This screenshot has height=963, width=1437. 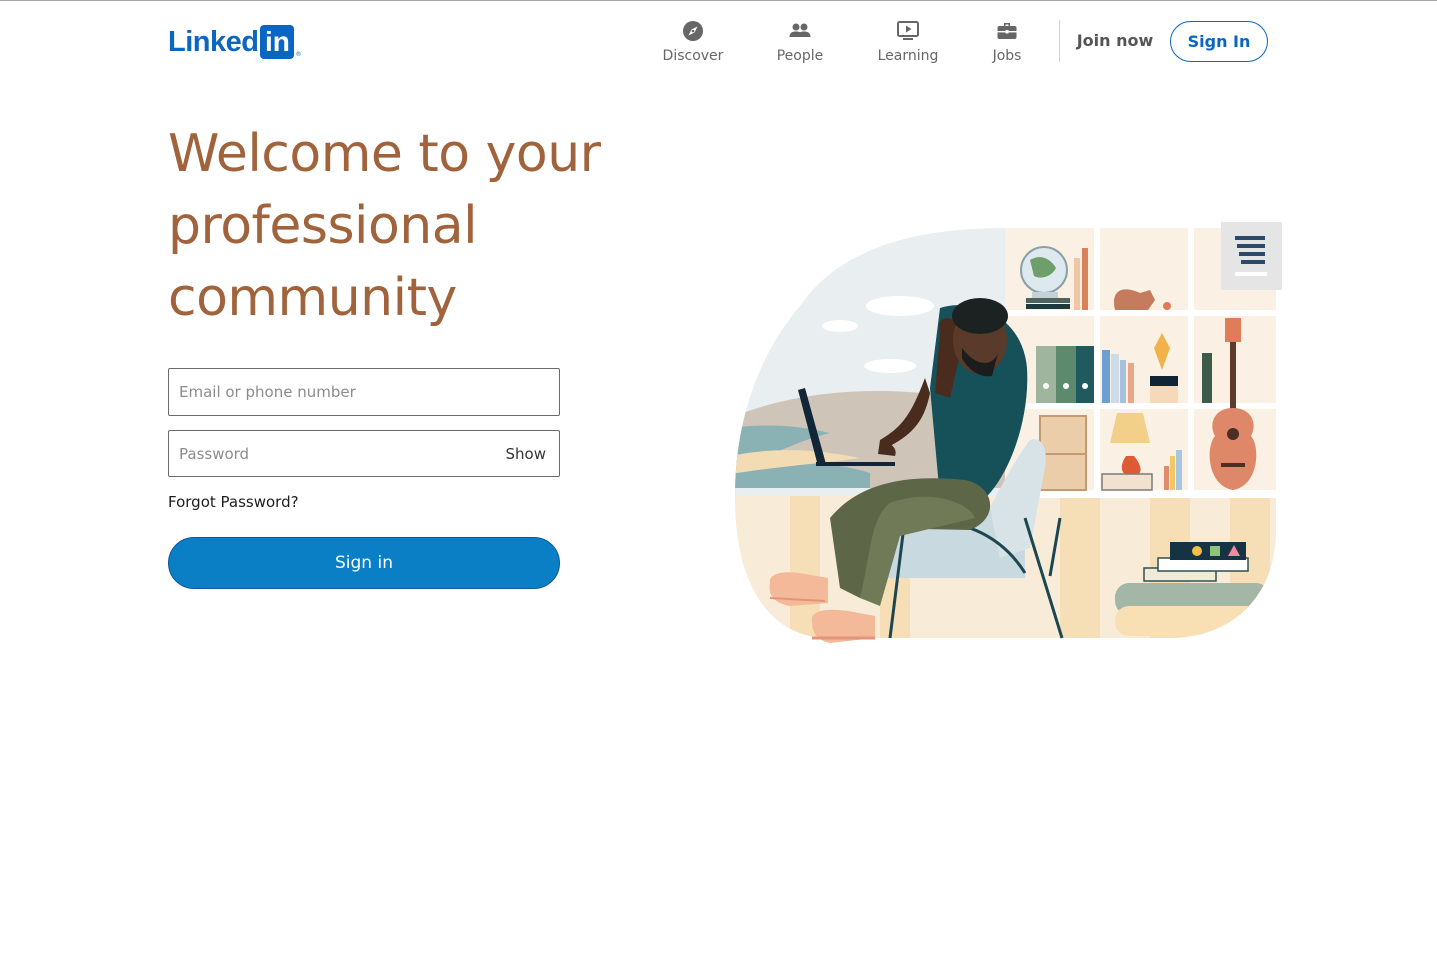 What do you see at coordinates (298, 54) in the screenshot?
I see `logo-registered-mark: ®` at bounding box center [298, 54].